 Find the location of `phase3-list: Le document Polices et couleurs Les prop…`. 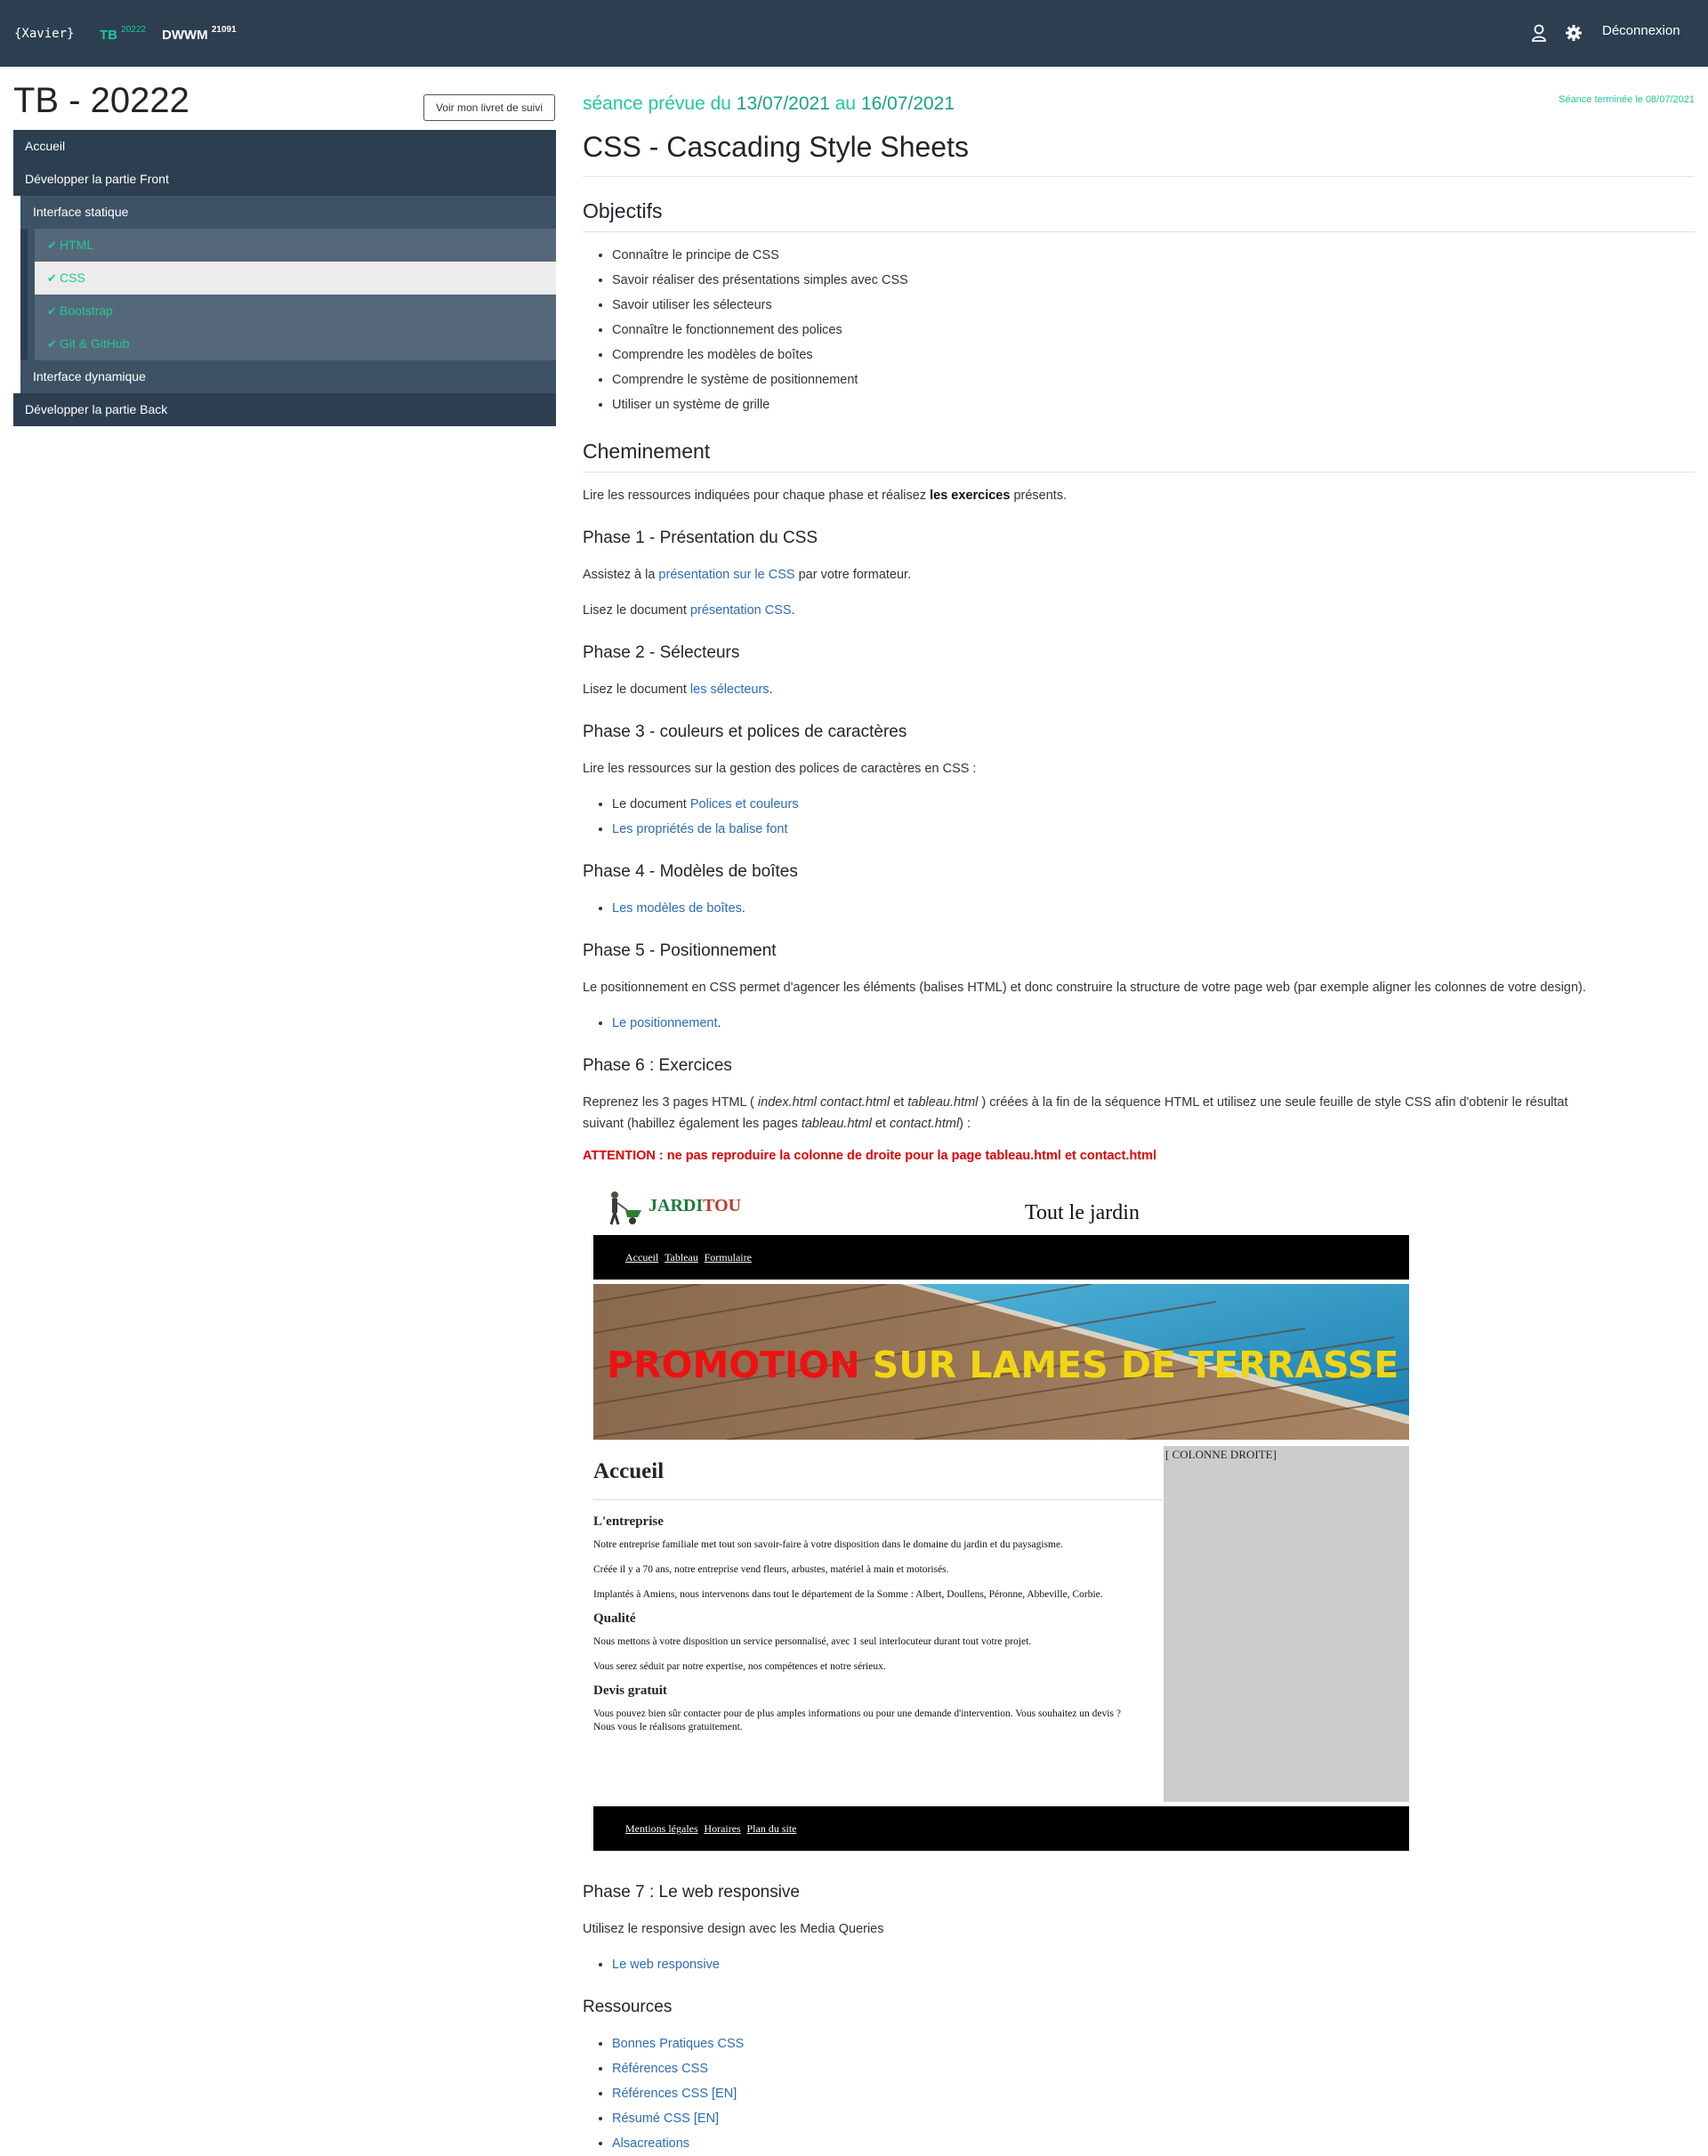

phase3-list: Le document Polices et couleurs Les prop… is located at coordinates (705, 817).